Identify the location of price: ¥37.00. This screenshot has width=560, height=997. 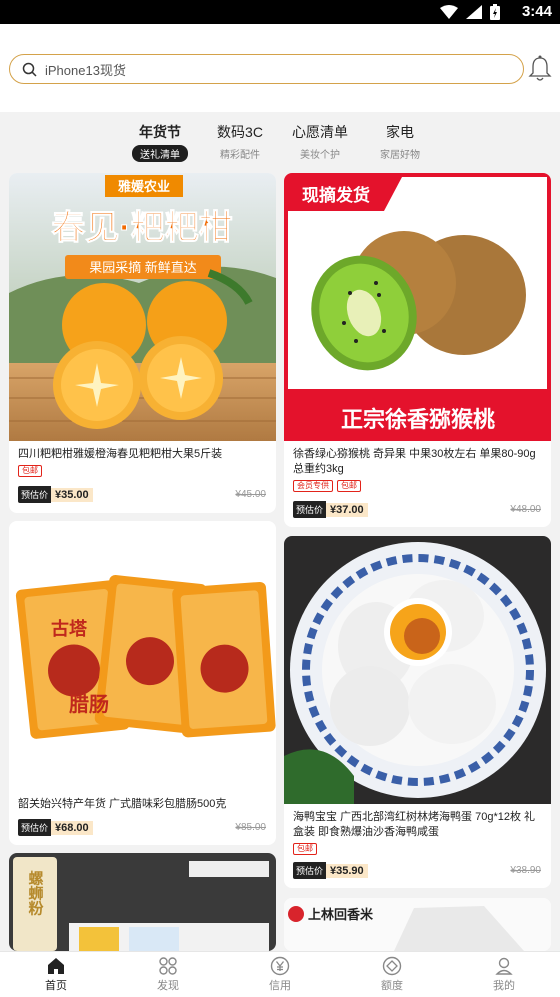
(347, 509).